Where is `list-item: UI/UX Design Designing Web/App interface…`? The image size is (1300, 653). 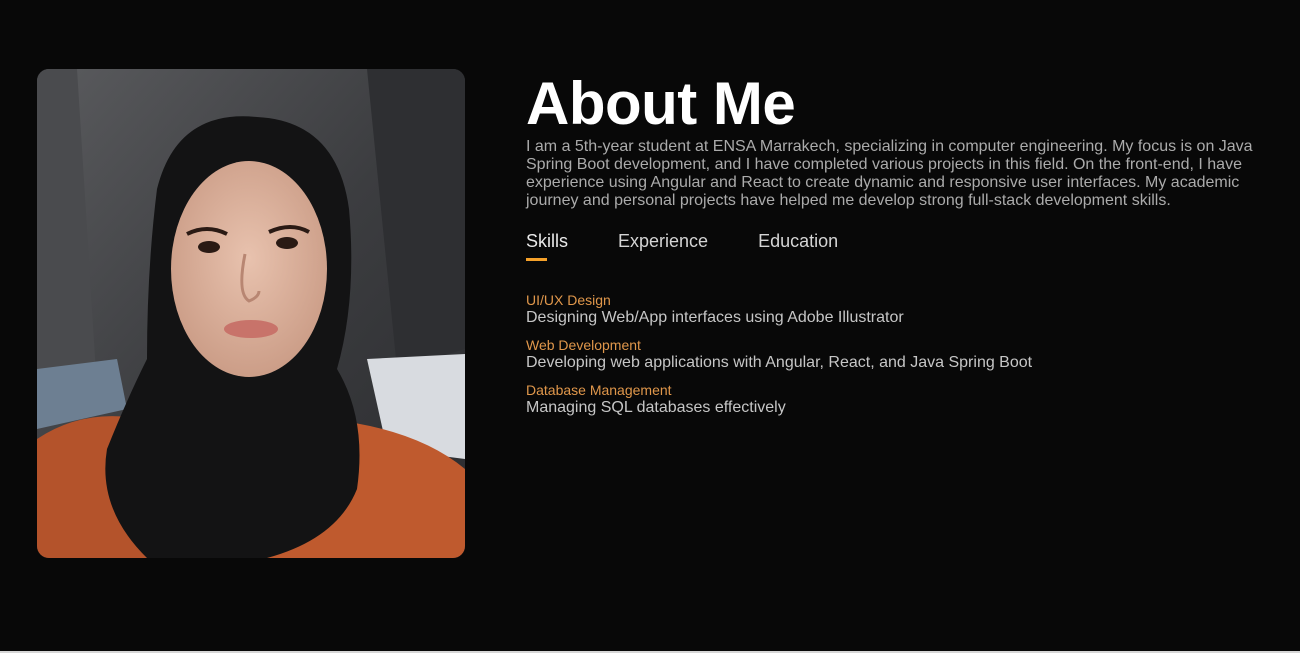
list-item: UI/UX Design Designing Web/App interface… is located at coordinates (896, 309).